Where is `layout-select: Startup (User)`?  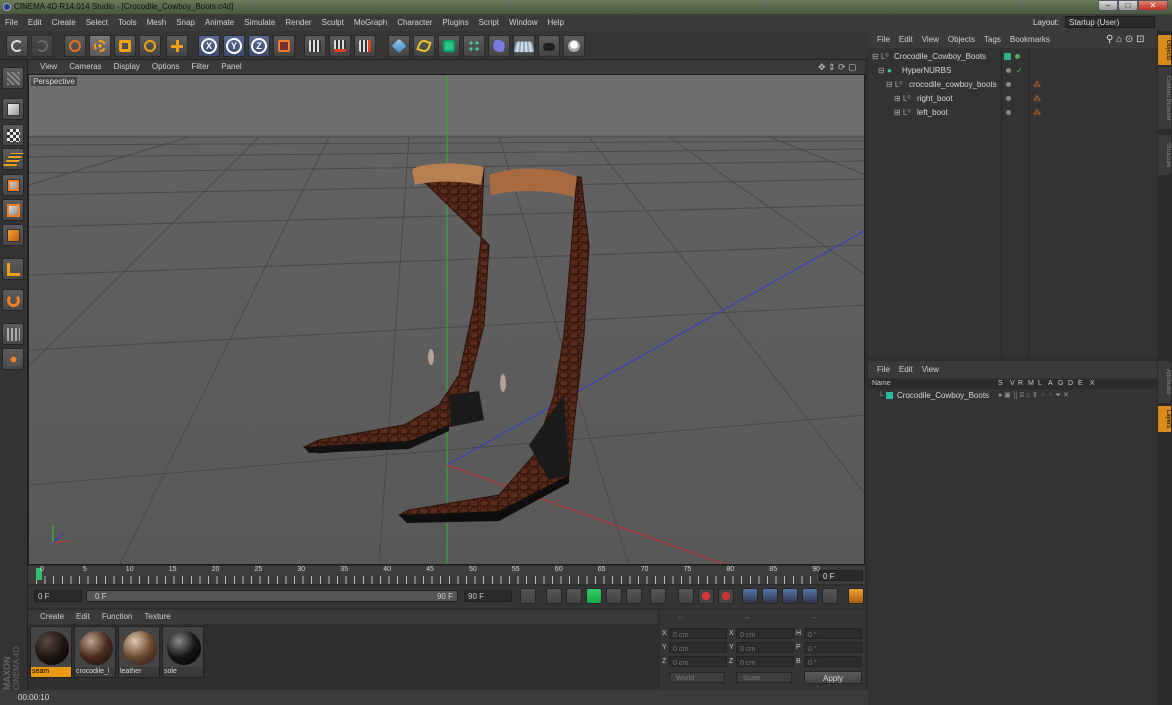 layout-select: Startup (User) is located at coordinates (1110, 22).